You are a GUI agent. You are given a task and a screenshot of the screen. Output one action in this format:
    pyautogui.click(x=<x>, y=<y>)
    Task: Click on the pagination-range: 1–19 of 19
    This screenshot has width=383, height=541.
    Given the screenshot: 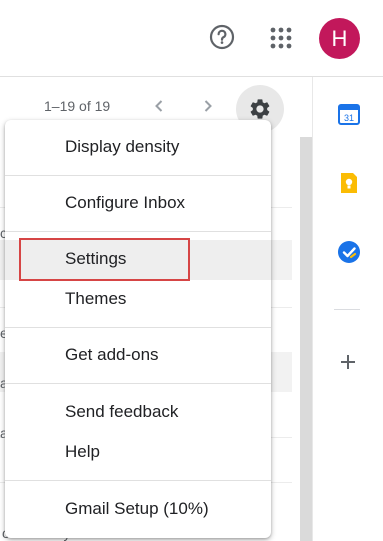 What is the action you would take?
    pyautogui.click(x=77, y=106)
    